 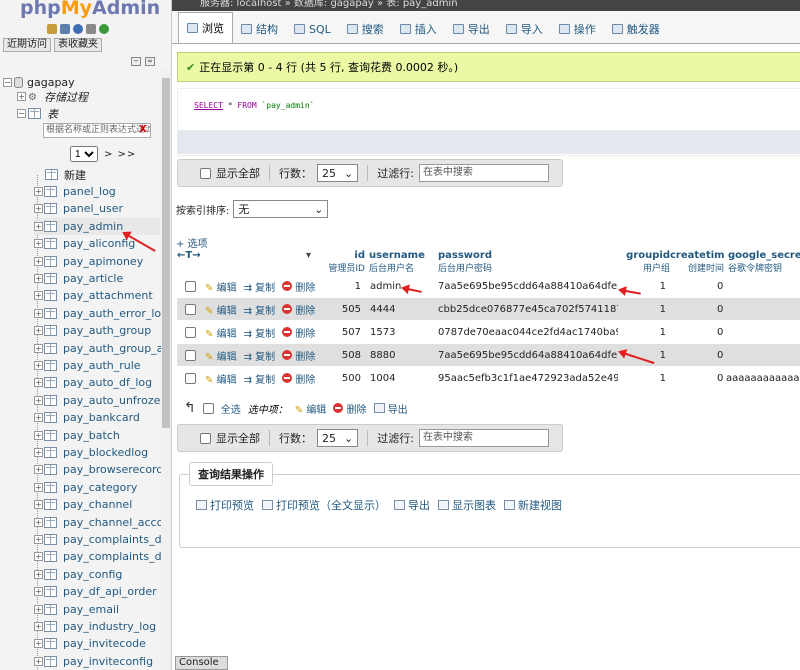 What do you see at coordinates (231, 408) in the screenshot?
I see `check-all-label: 全选` at bounding box center [231, 408].